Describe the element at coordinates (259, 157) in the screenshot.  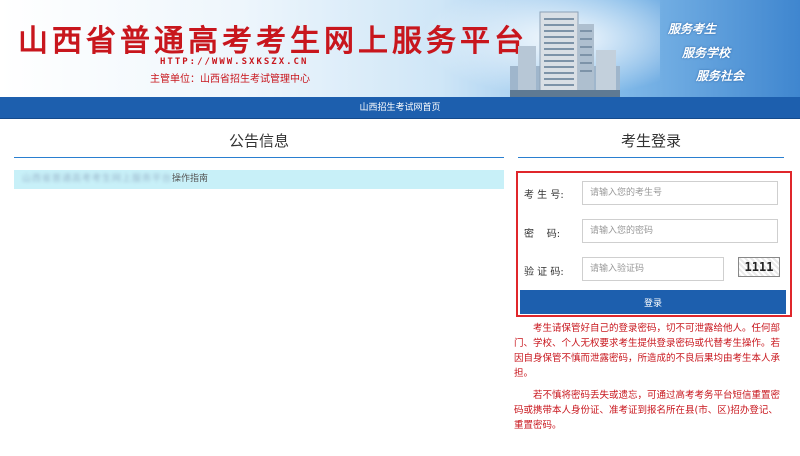
I see `notice-divider` at that location.